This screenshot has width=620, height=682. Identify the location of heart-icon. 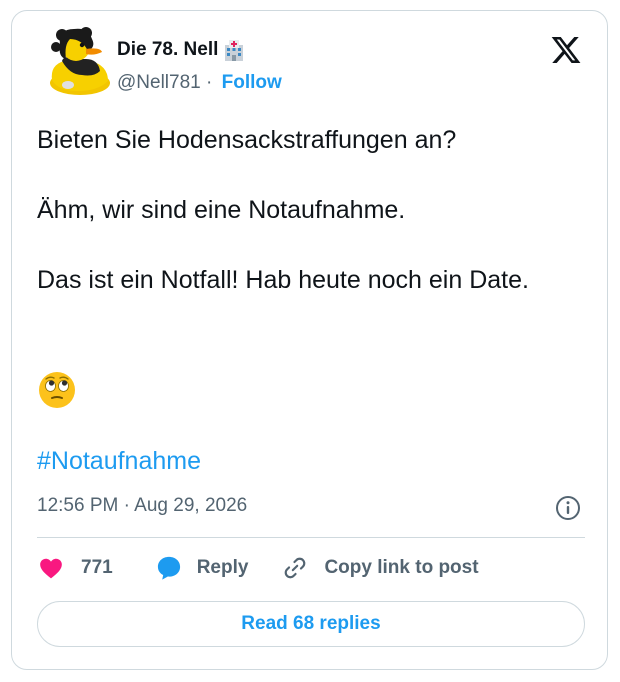
(51, 568).